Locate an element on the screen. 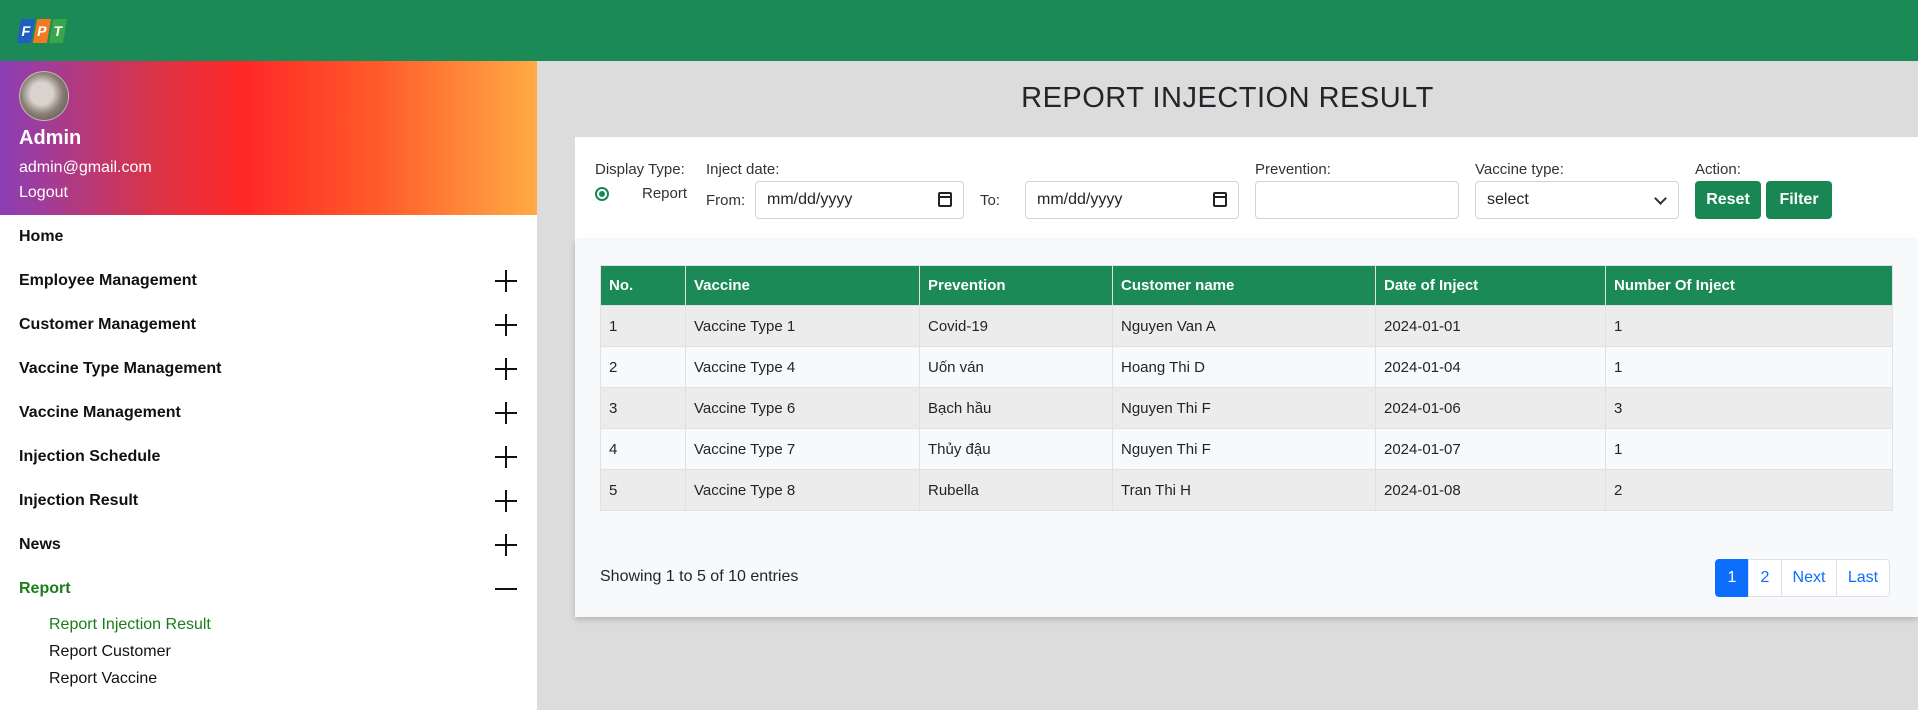 The width and height of the screenshot is (1918, 710). filter-button: Filter is located at coordinates (1799, 200).